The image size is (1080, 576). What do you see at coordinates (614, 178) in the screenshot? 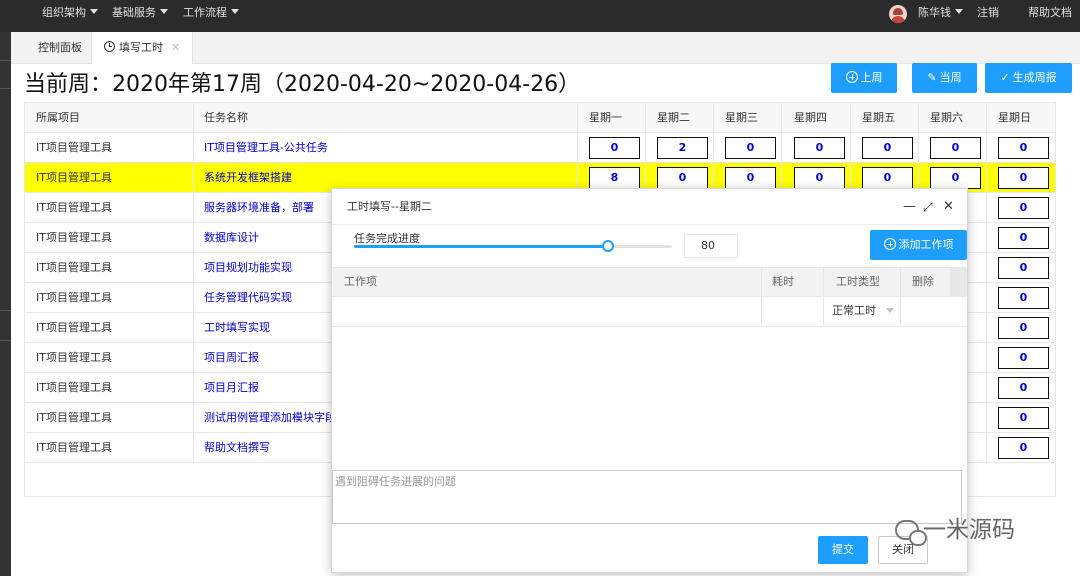
I see `hours-input: 8` at bounding box center [614, 178].